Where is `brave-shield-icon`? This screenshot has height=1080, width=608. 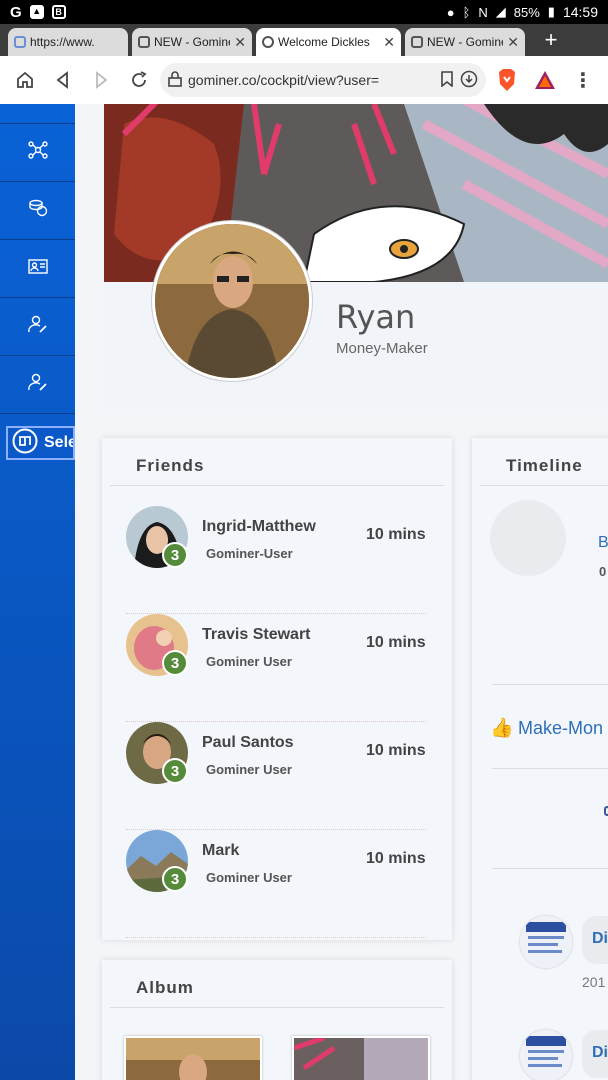 brave-shield-icon is located at coordinates (507, 80).